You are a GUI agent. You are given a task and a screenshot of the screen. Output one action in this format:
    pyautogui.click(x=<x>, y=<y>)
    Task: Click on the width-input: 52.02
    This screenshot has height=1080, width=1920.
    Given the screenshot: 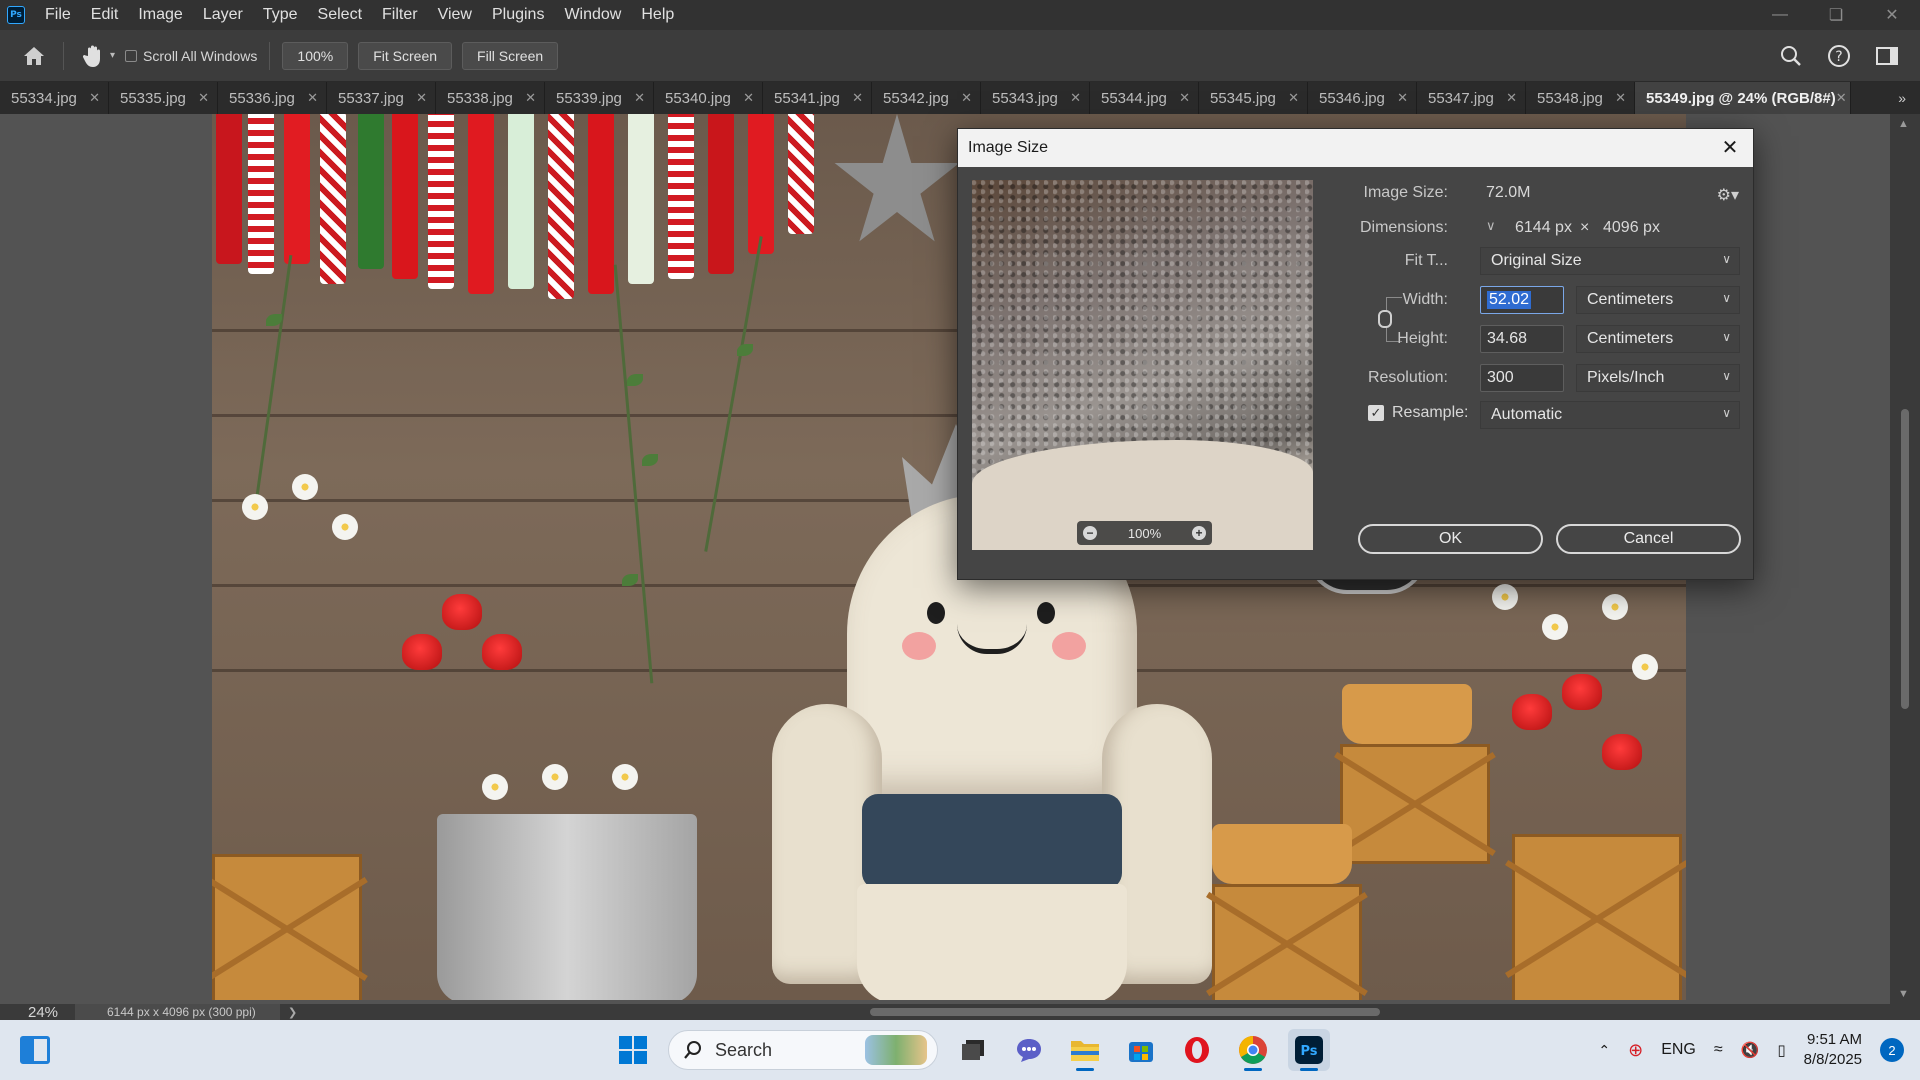 What is the action you would take?
    pyautogui.click(x=1522, y=300)
    